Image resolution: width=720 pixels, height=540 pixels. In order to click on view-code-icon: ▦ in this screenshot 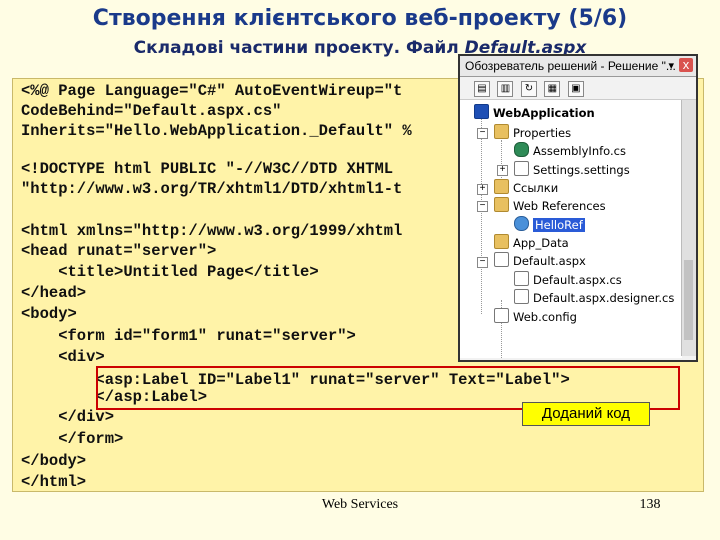, I will do `click(552, 89)`.